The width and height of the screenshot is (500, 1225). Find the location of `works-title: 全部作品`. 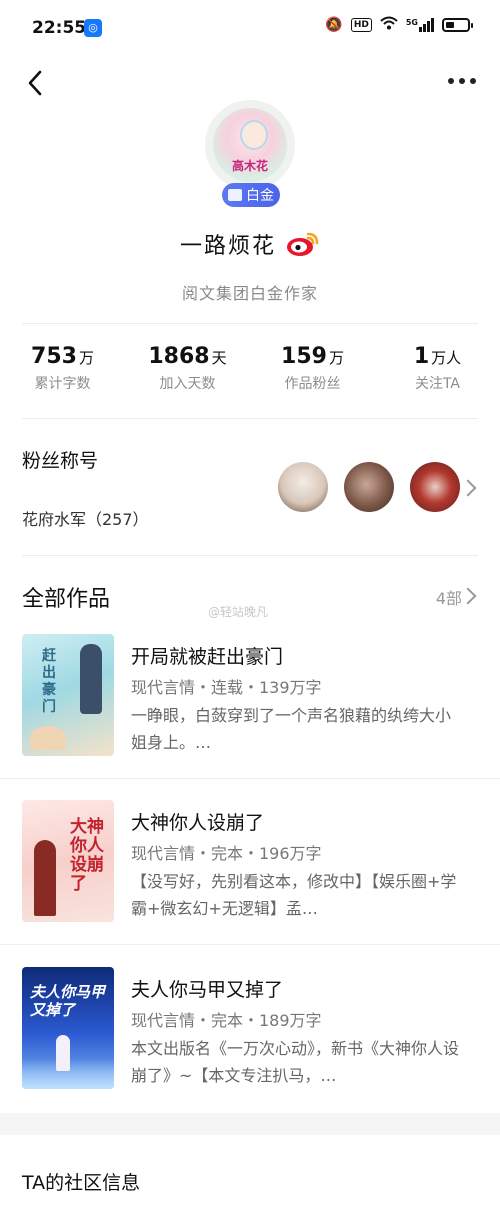

works-title: 全部作品 is located at coordinates (66, 599).